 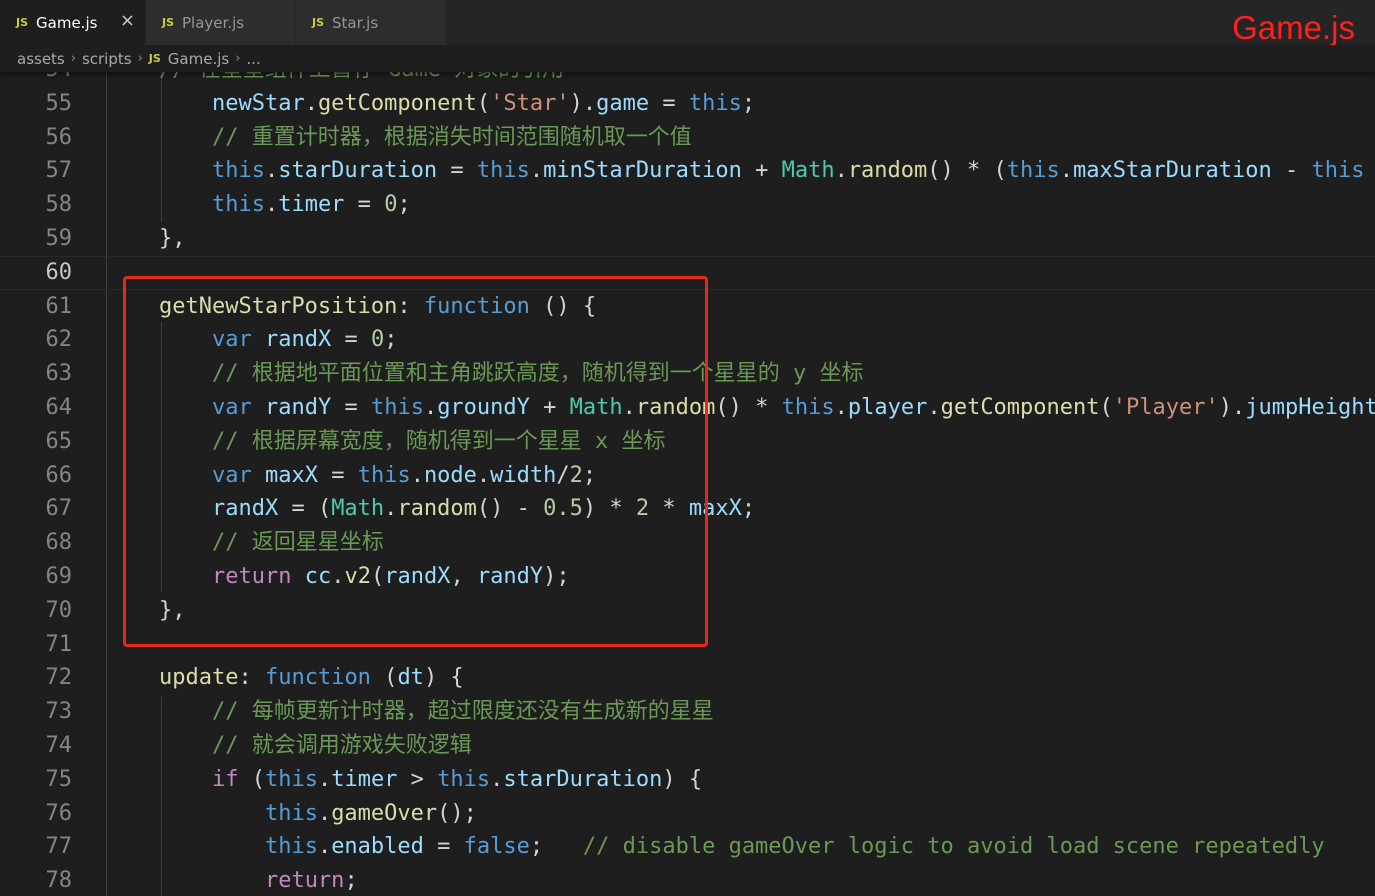 I want to click on code-token: jumpHeight, so click(x=1310, y=407).